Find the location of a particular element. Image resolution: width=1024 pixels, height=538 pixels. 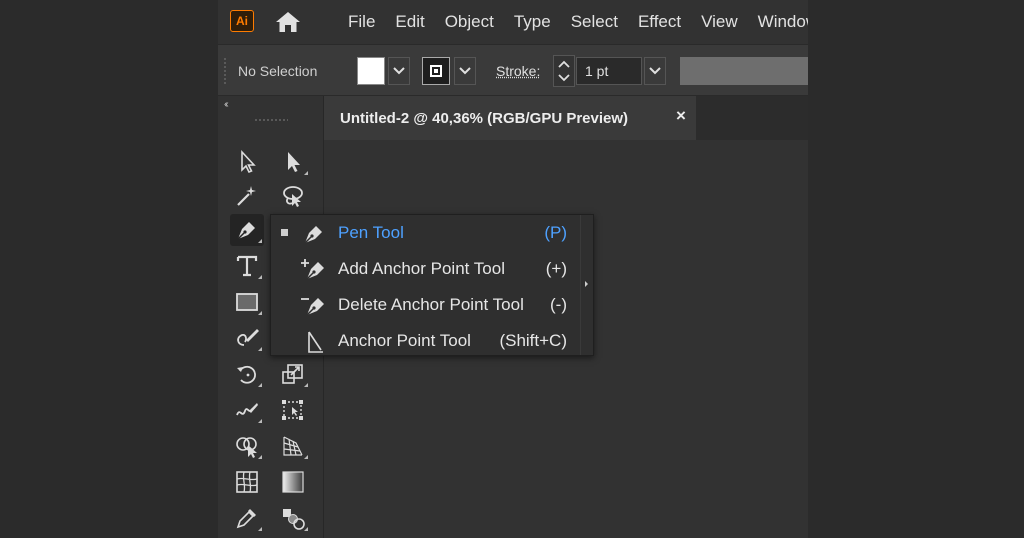

blend-icon is located at coordinates (294, 519).